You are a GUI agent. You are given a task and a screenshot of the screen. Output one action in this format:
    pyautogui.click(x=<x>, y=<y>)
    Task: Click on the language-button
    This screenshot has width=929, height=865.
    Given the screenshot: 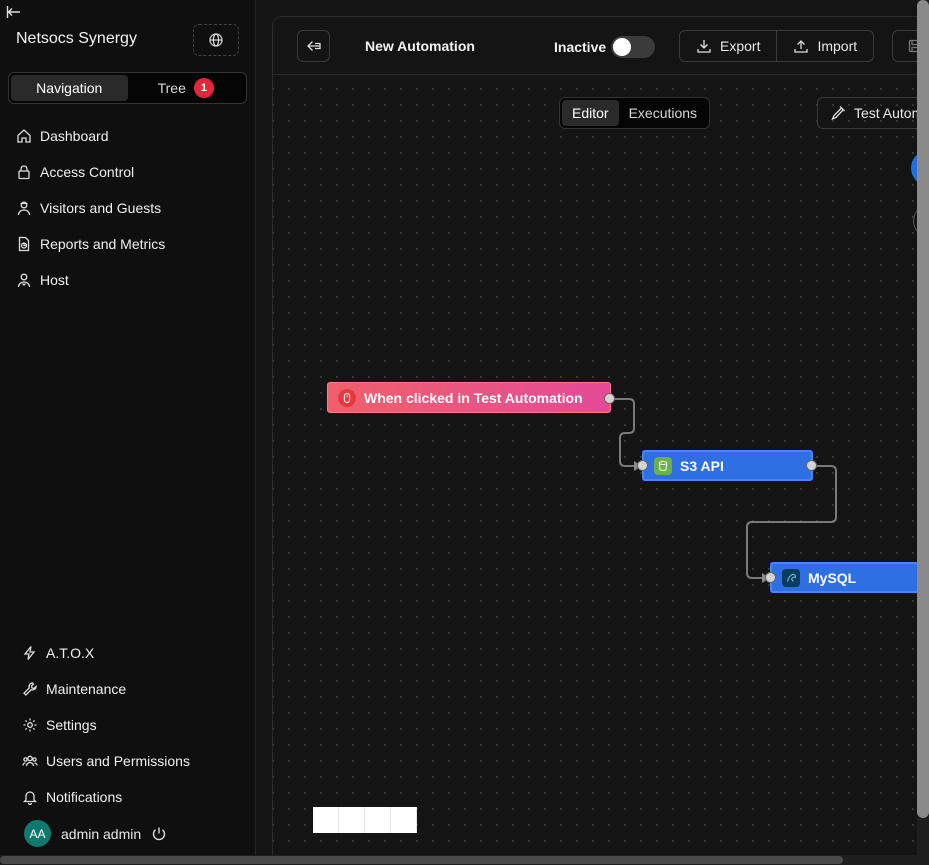 What is the action you would take?
    pyautogui.click(x=216, y=40)
    